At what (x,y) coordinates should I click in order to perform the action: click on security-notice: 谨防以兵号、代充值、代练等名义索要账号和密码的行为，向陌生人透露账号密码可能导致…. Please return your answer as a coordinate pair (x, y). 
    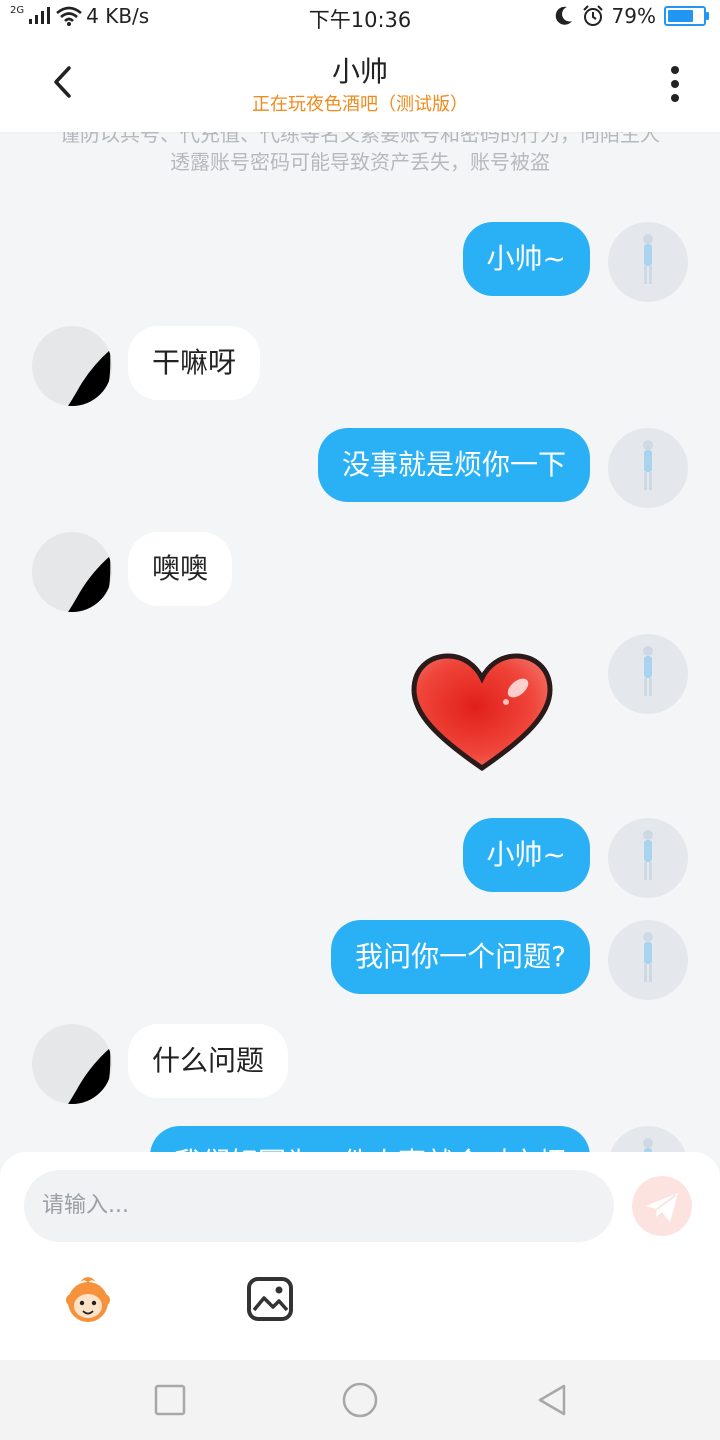
    Looking at the image, I should click on (360, 153).